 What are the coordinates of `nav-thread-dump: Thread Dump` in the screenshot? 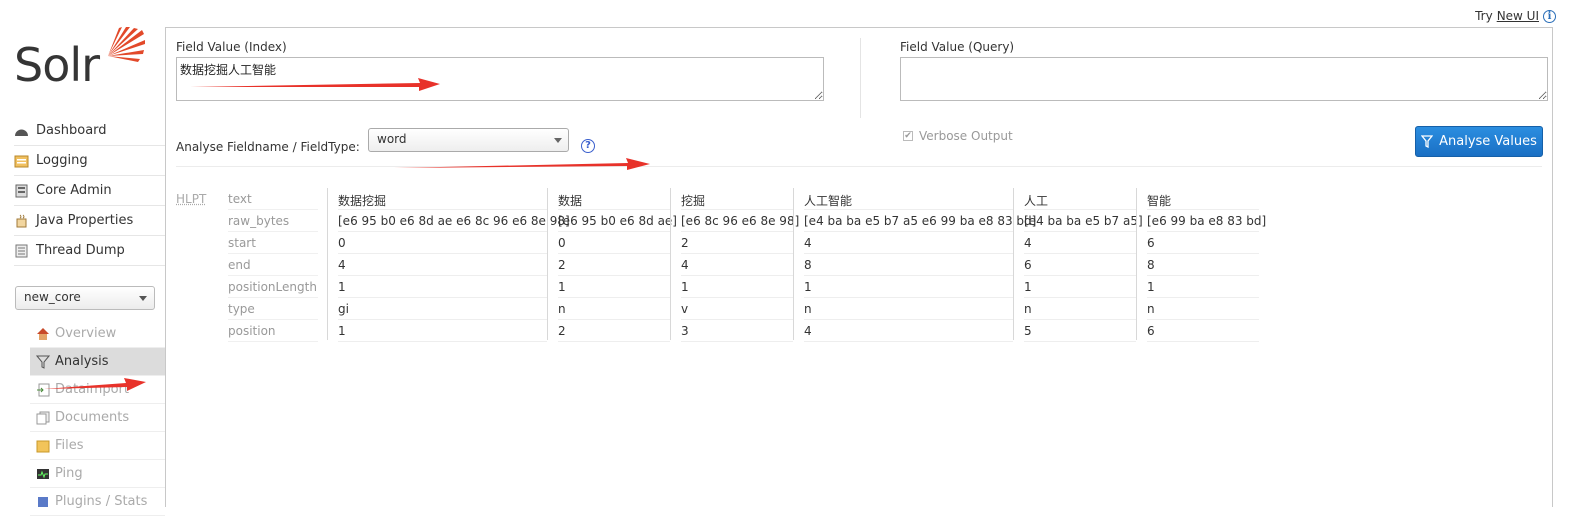 It's located at (89, 251).